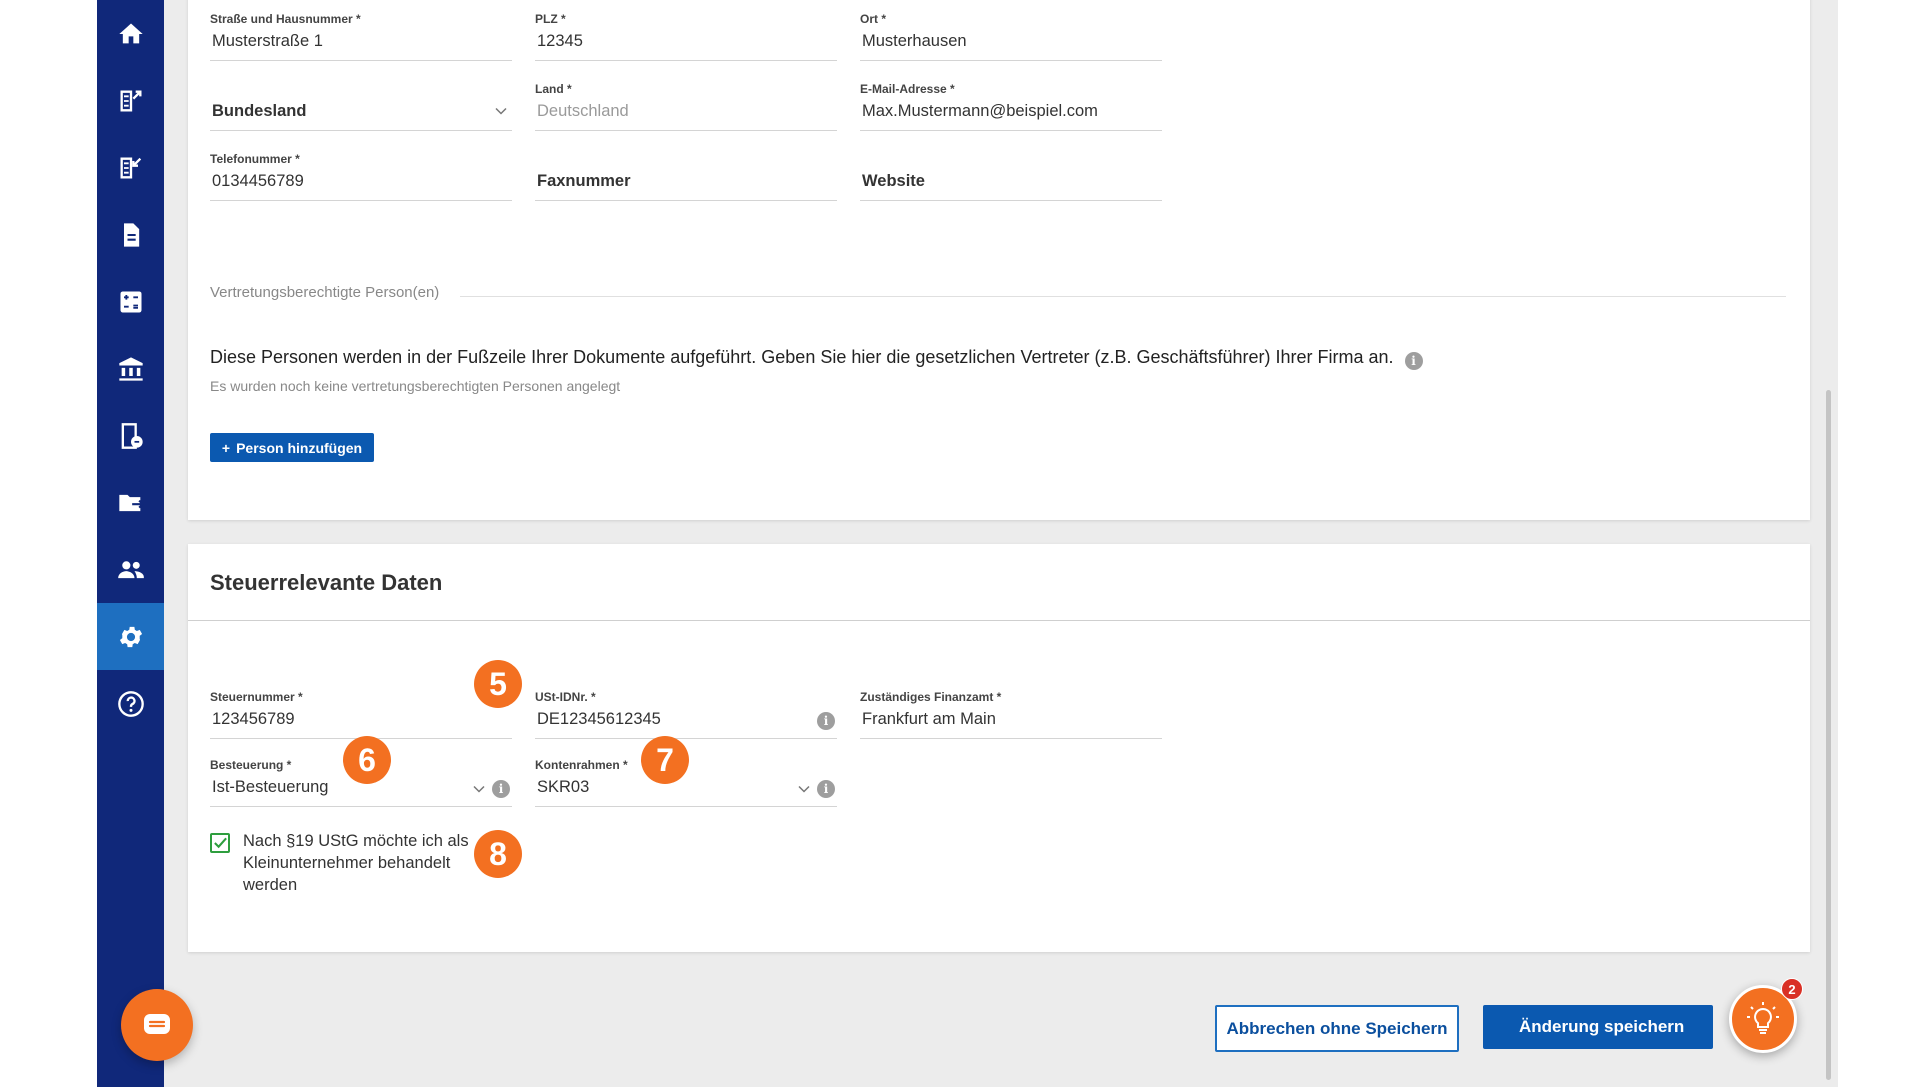 Image resolution: width=1920 pixels, height=1087 pixels. What do you see at coordinates (931, 697) in the screenshot?
I see `tax-office-label: Zuständiges Finanzamt *` at bounding box center [931, 697].